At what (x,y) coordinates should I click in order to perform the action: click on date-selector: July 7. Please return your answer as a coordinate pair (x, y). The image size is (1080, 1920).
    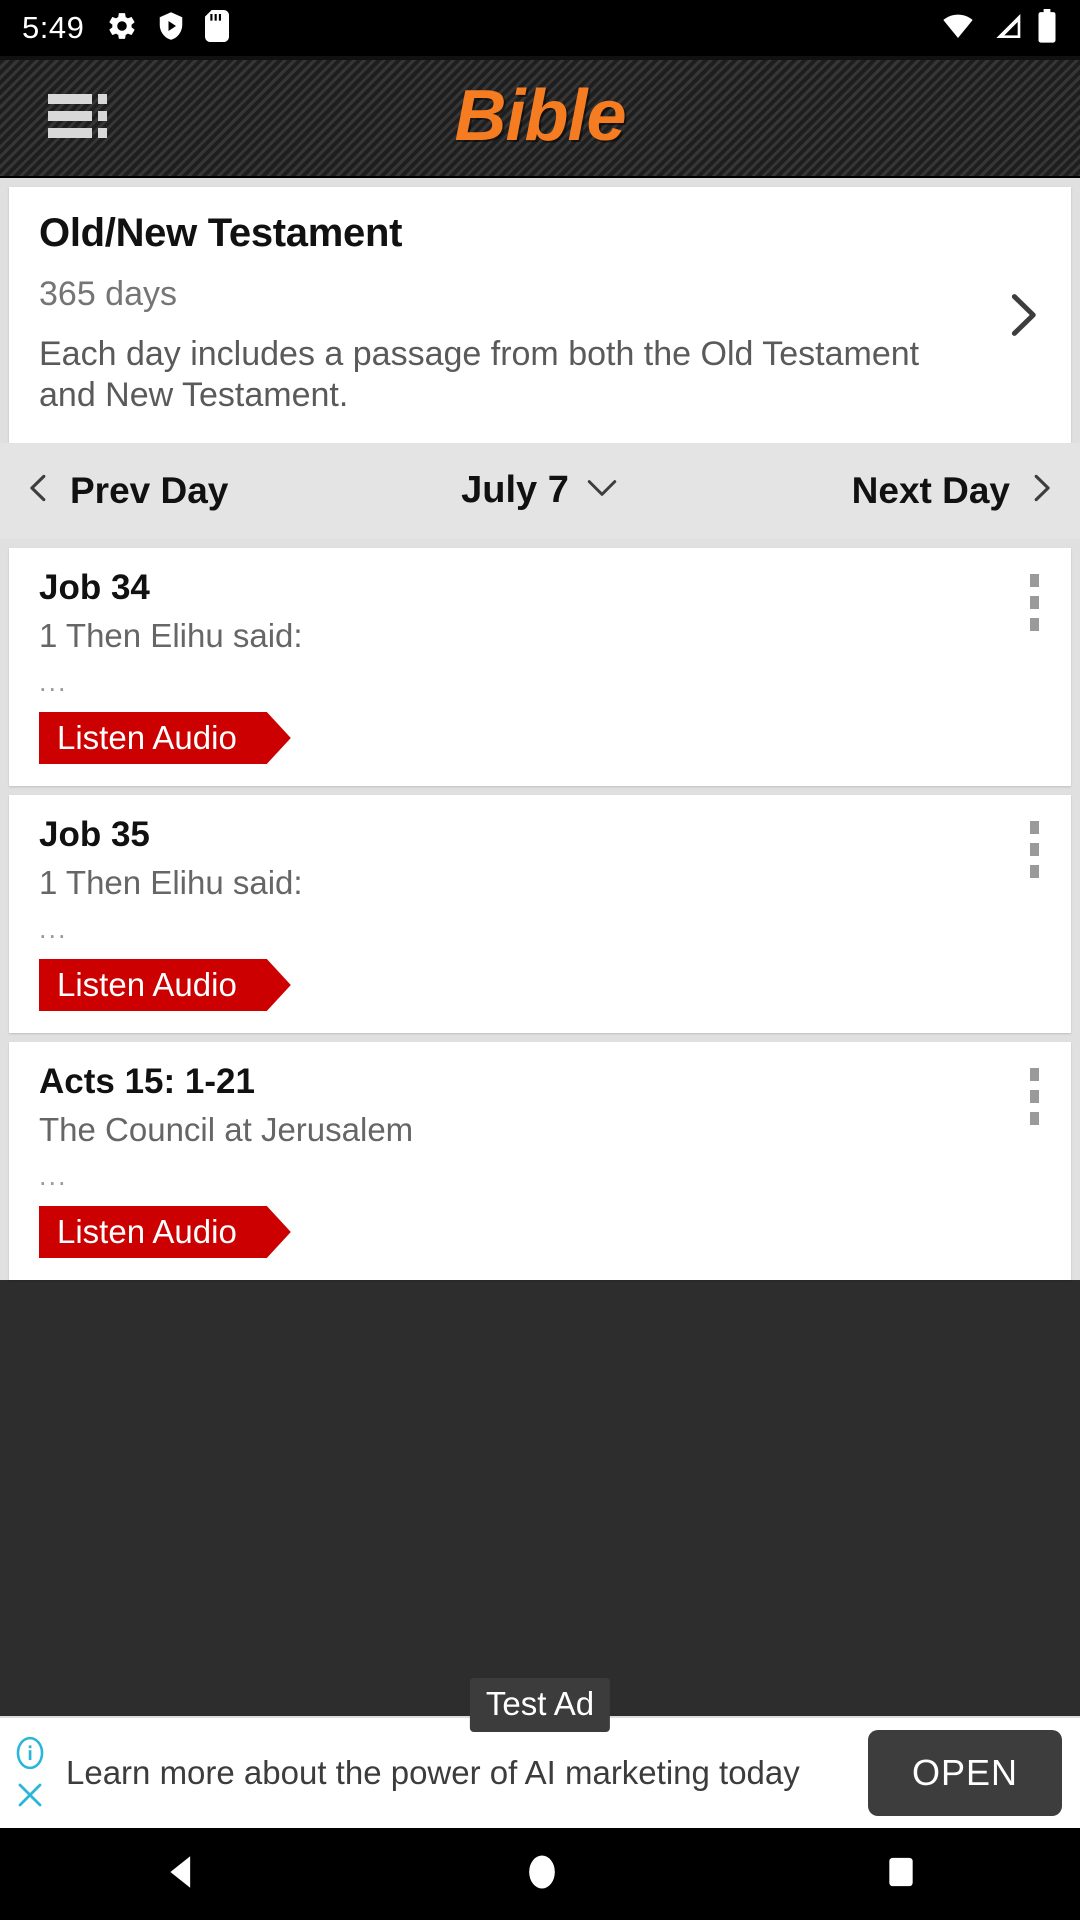
    Looking at the image, I should click on (540, 490).